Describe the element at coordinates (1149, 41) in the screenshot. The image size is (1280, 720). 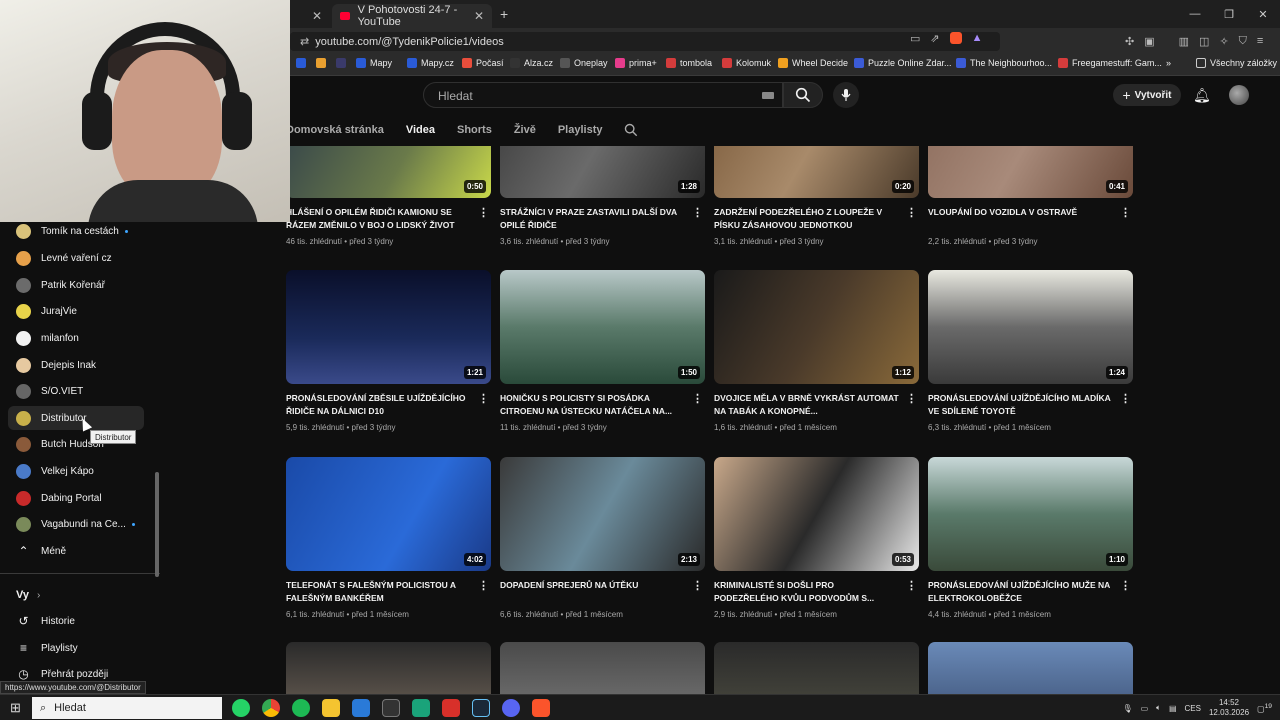
I see `vpn-icon: ▣` at that location.